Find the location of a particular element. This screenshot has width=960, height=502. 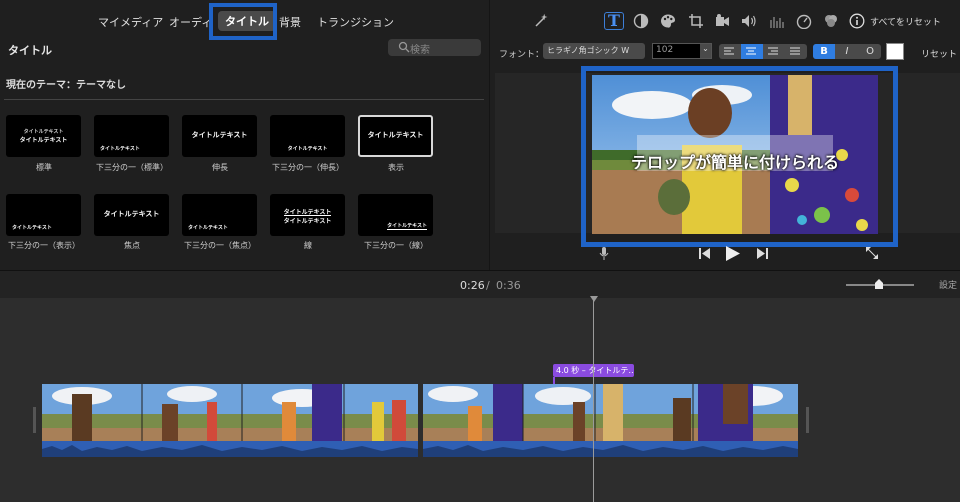

info-icon is located at coordinates (857, 21).